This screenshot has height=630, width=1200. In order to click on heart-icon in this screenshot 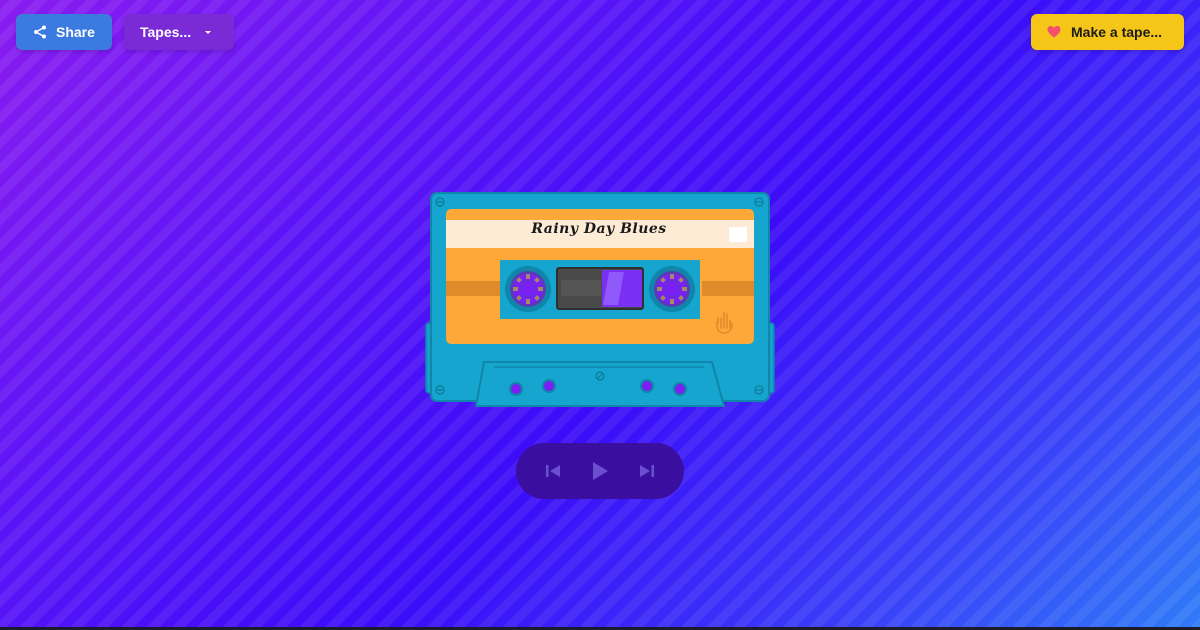, I will do `click(1054, 32)`.